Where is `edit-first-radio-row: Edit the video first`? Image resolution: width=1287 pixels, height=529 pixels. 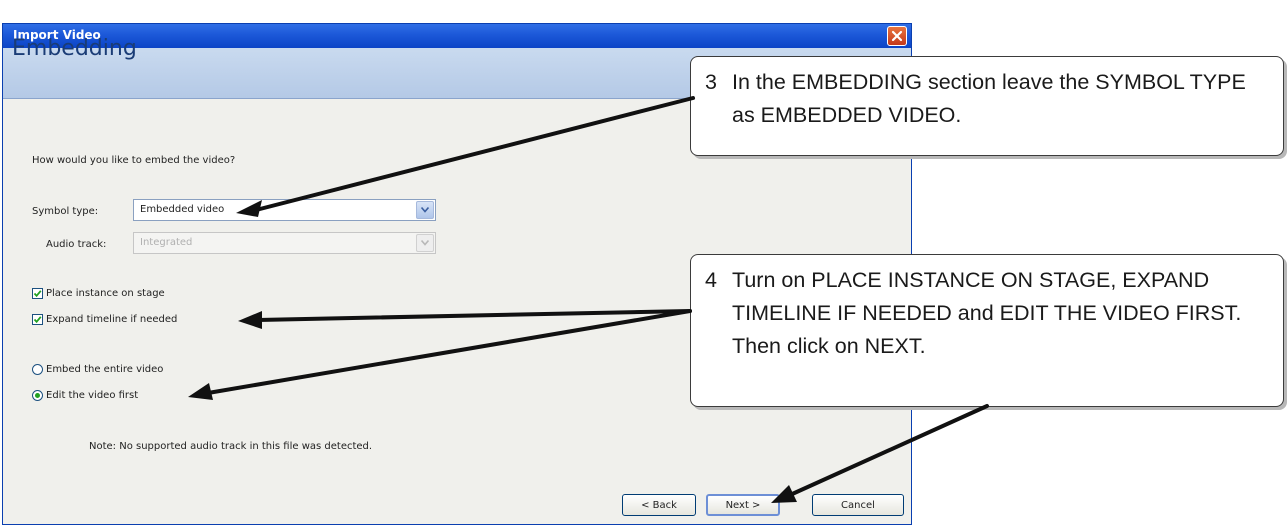 edit-first-radio-row: Edit the video first is located at coordinates (85, 395).